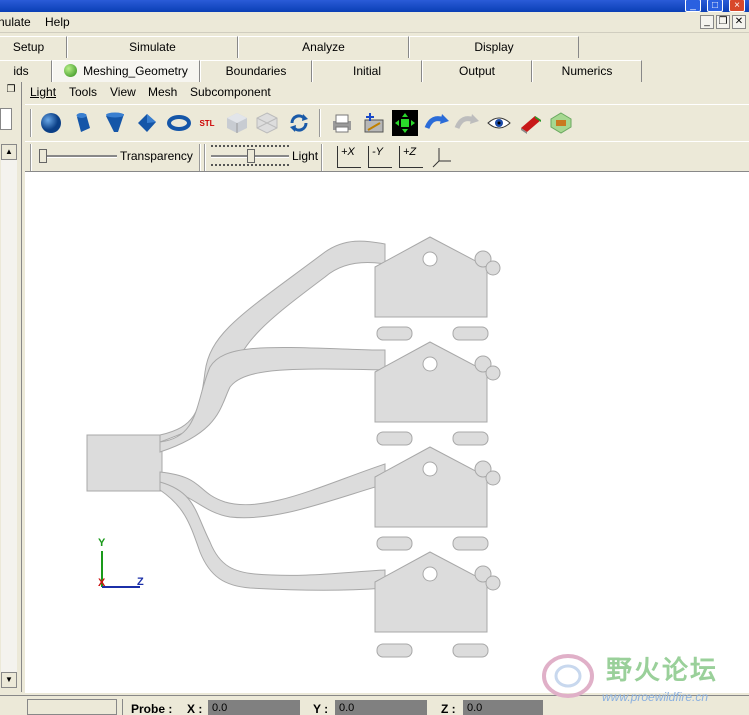 The width and height of the screenshot is (749, 715). What do you see at coordinates (6, 119) in the screenshot?
I see `pane-input` at bounding box center [6, 119].